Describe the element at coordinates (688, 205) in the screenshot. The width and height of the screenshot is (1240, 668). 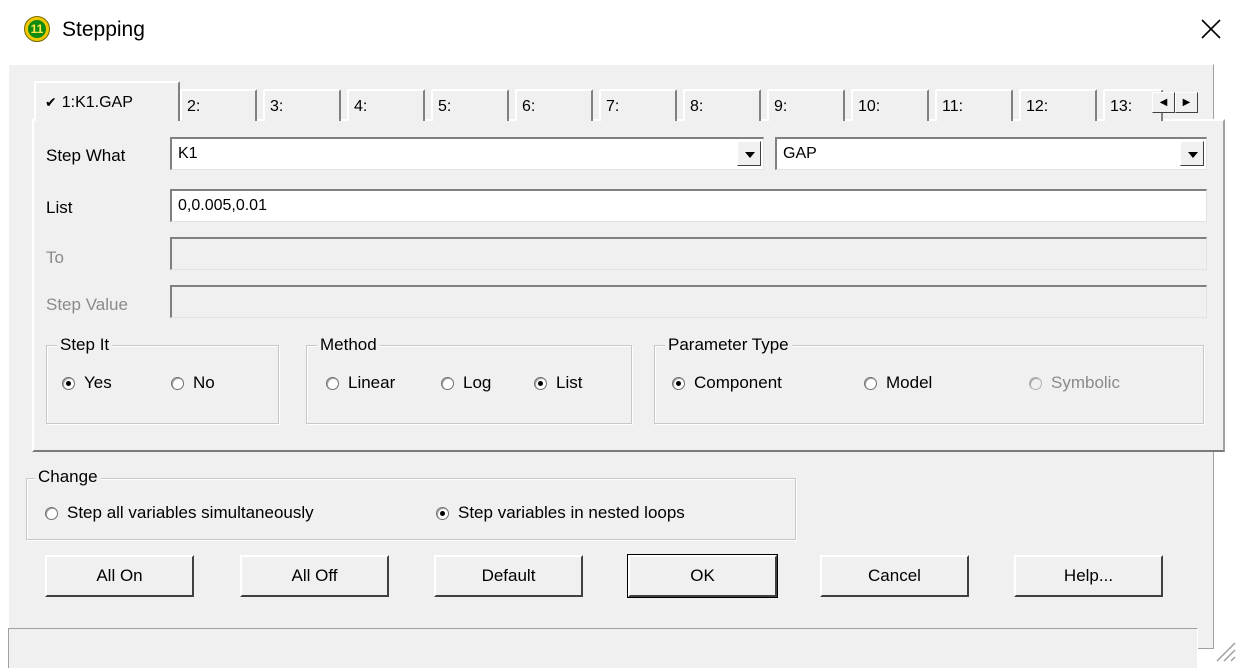
I see `list-input: 0,0.005,0.01` at that location.